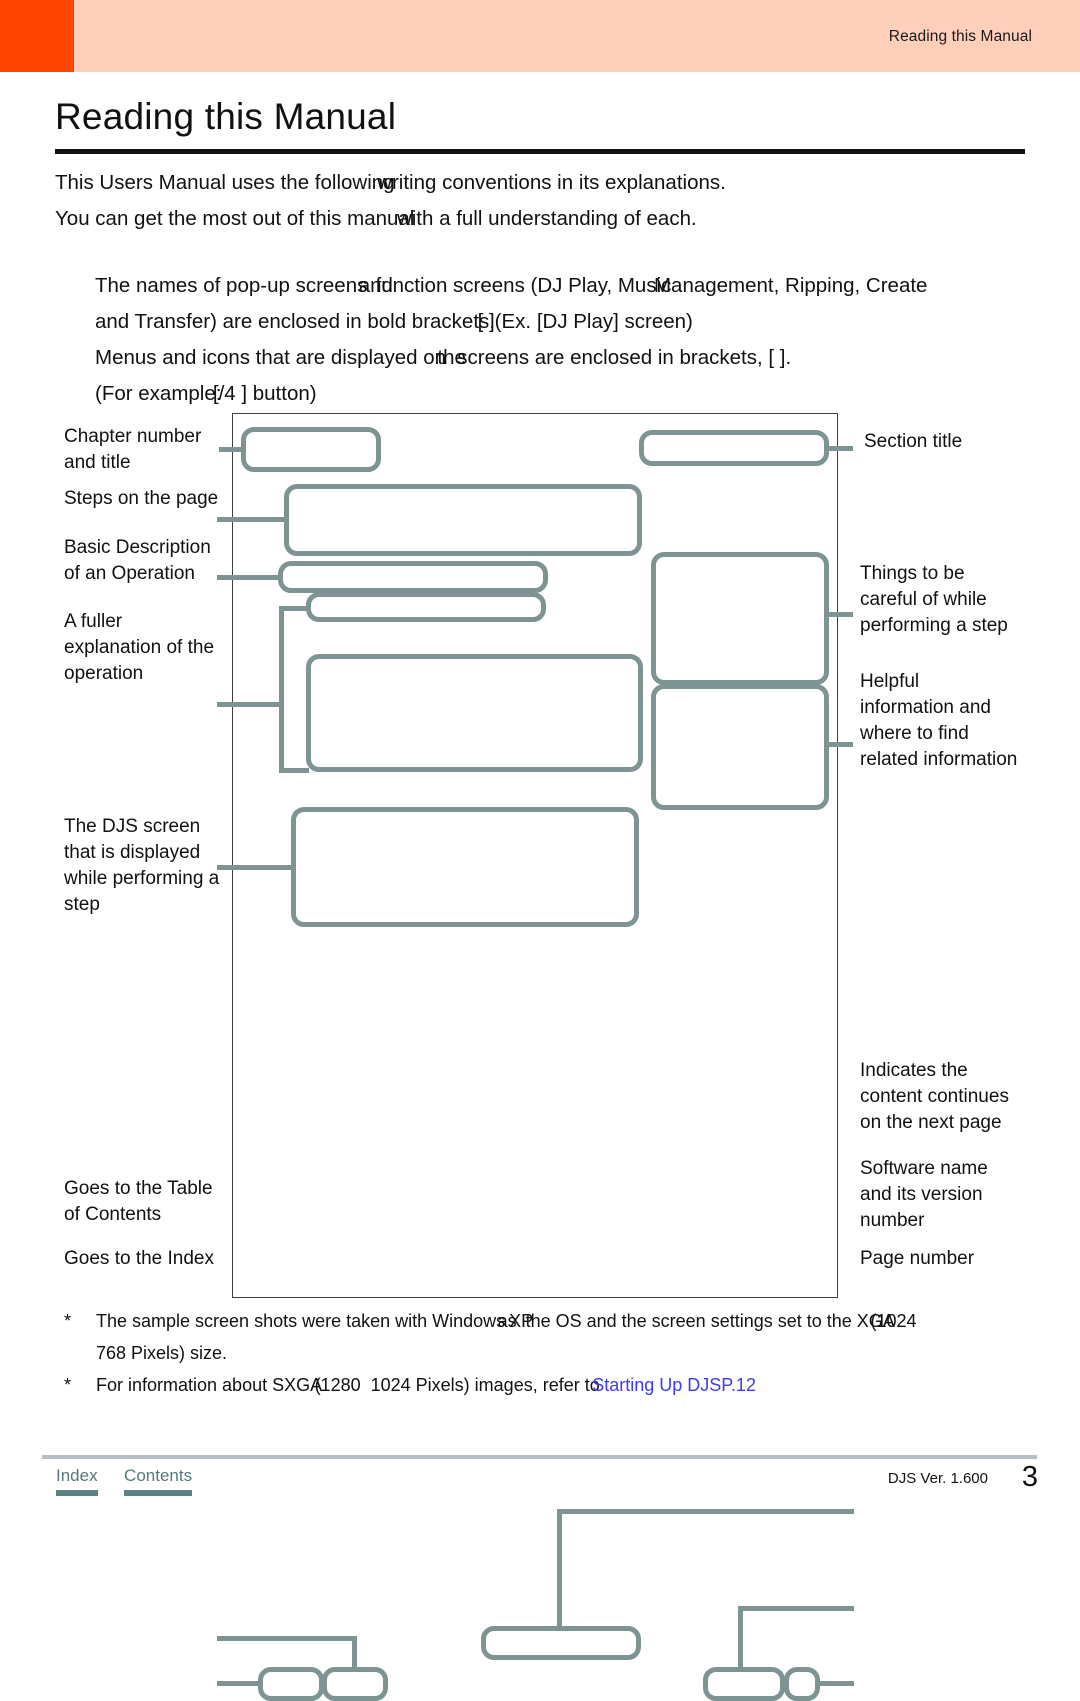 The height and width of the screenshot is (1701, 1080). I want to click on tab-contents: Contents, so click(158, 1481).